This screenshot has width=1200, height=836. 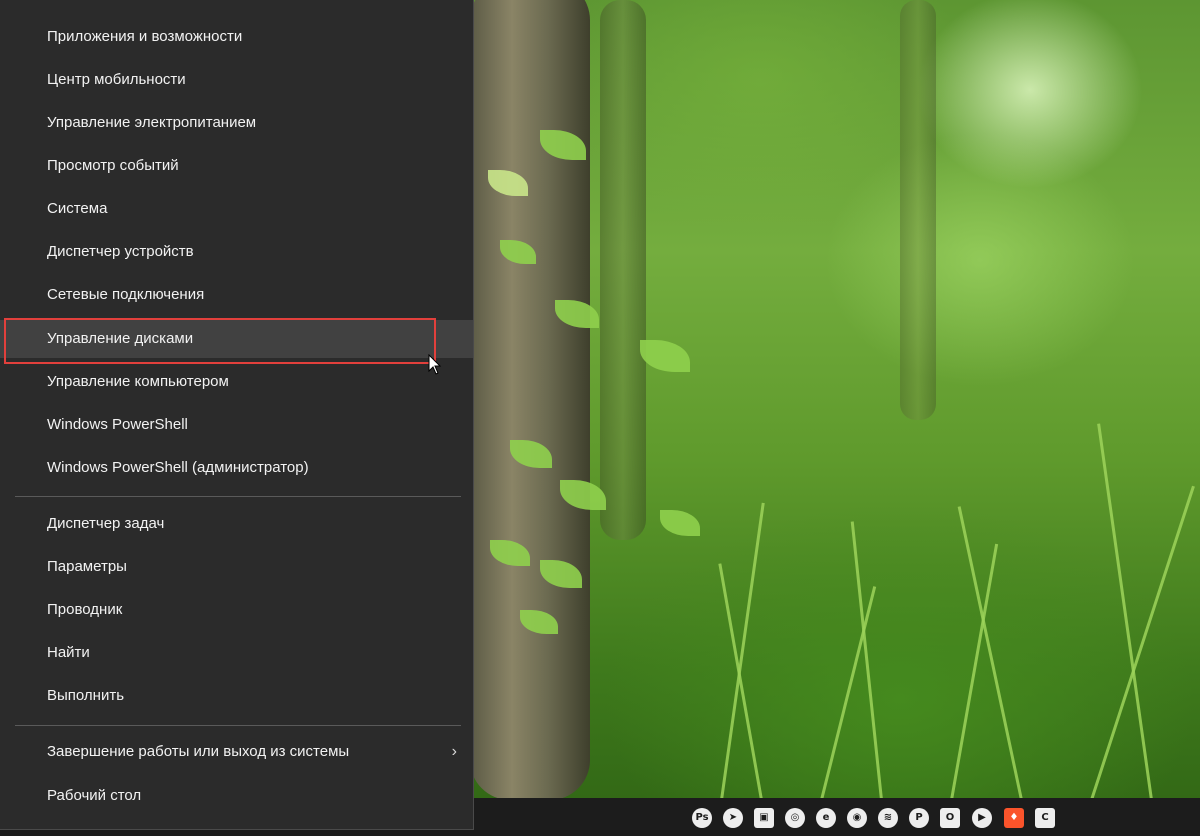 What do you see at coordinates (950, 818) in the screenshot?
I see `opera-icon: O` at bounding box center [950, 818].